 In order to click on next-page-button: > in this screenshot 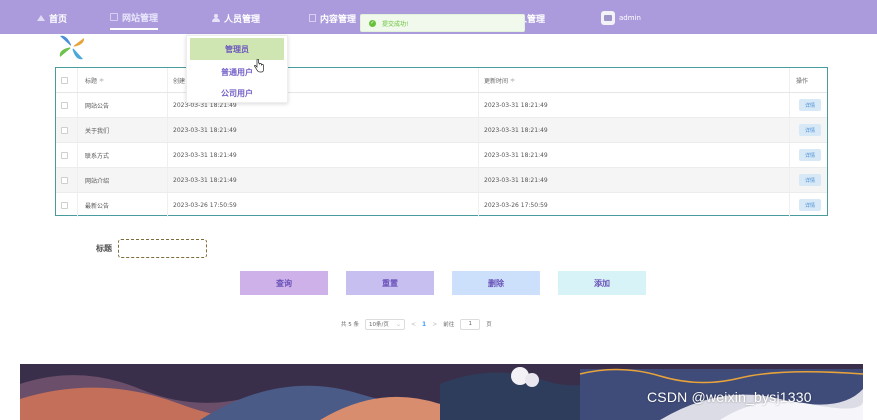, I will do `click(434, 324)`.